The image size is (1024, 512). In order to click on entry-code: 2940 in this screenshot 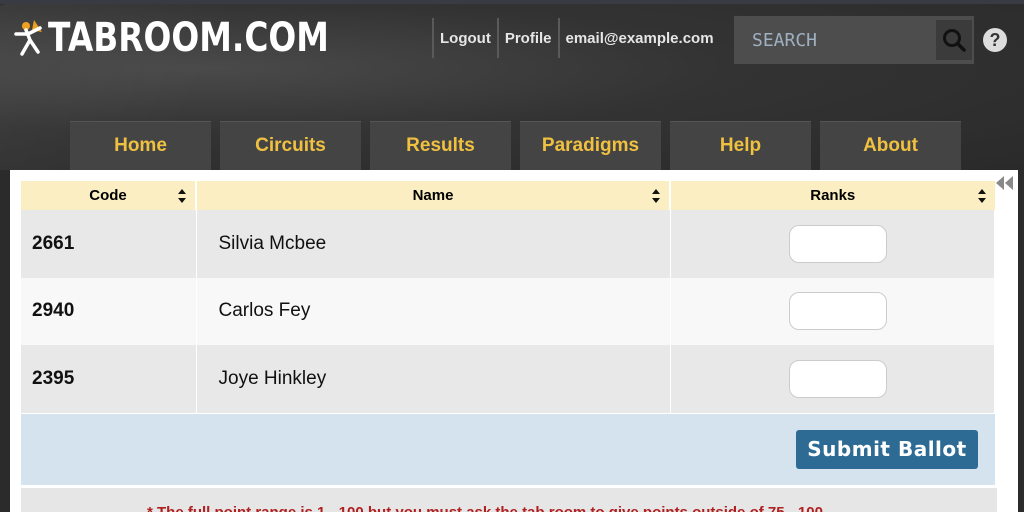, I will do `click(109, 311)`.